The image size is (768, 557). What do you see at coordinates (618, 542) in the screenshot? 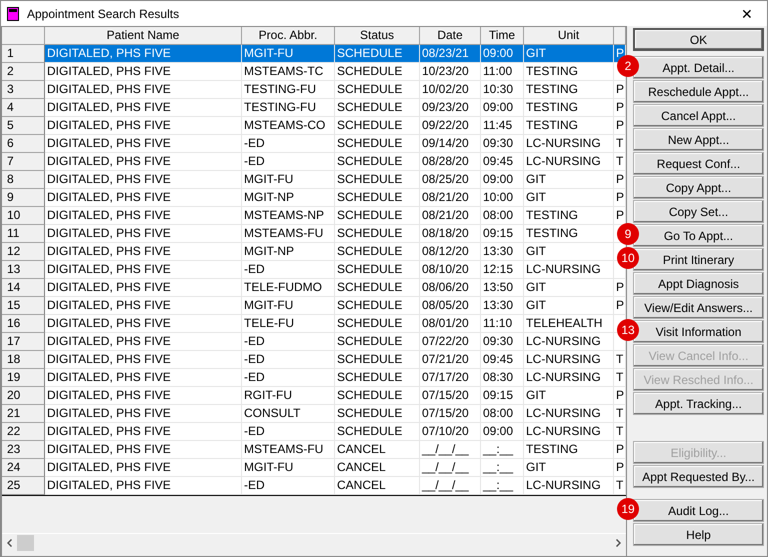
I see `scroll-right-icon` at bounding box center [618, 542].